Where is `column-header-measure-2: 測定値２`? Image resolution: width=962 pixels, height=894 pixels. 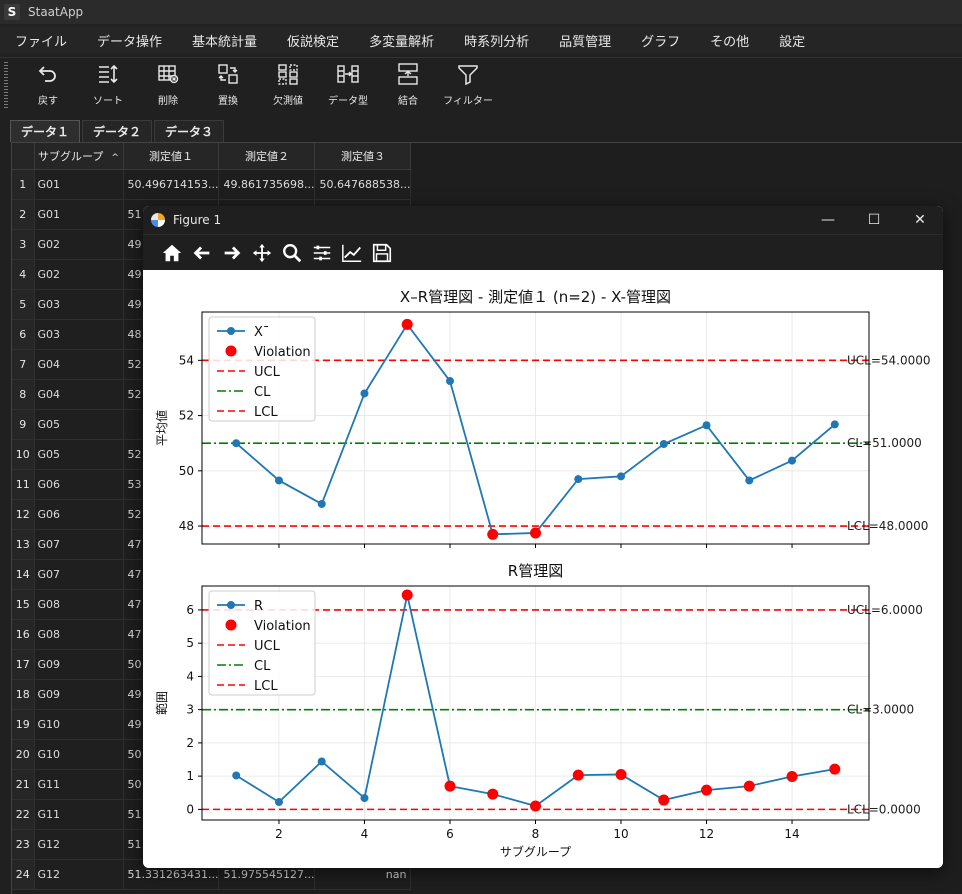 column-header-measure-2: 測定値２ is located at coordinates (267, 156).